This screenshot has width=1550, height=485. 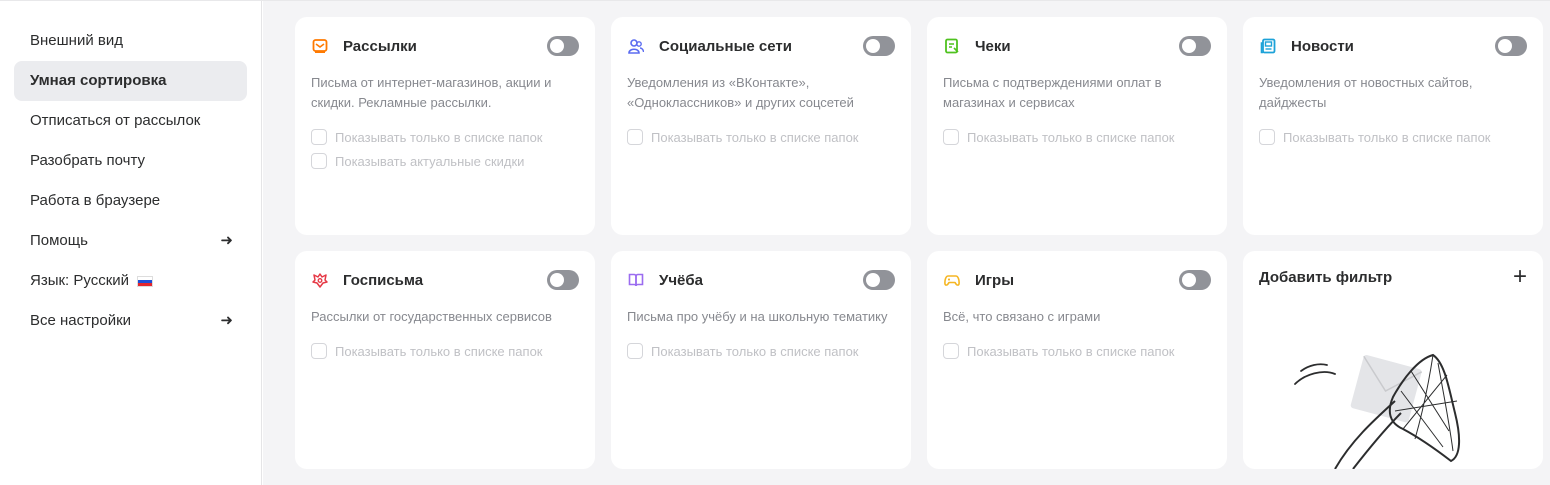 I want to click on sidebar-item-unsubscribe: Отписаться от рассылок, so click(x=130, y=121).